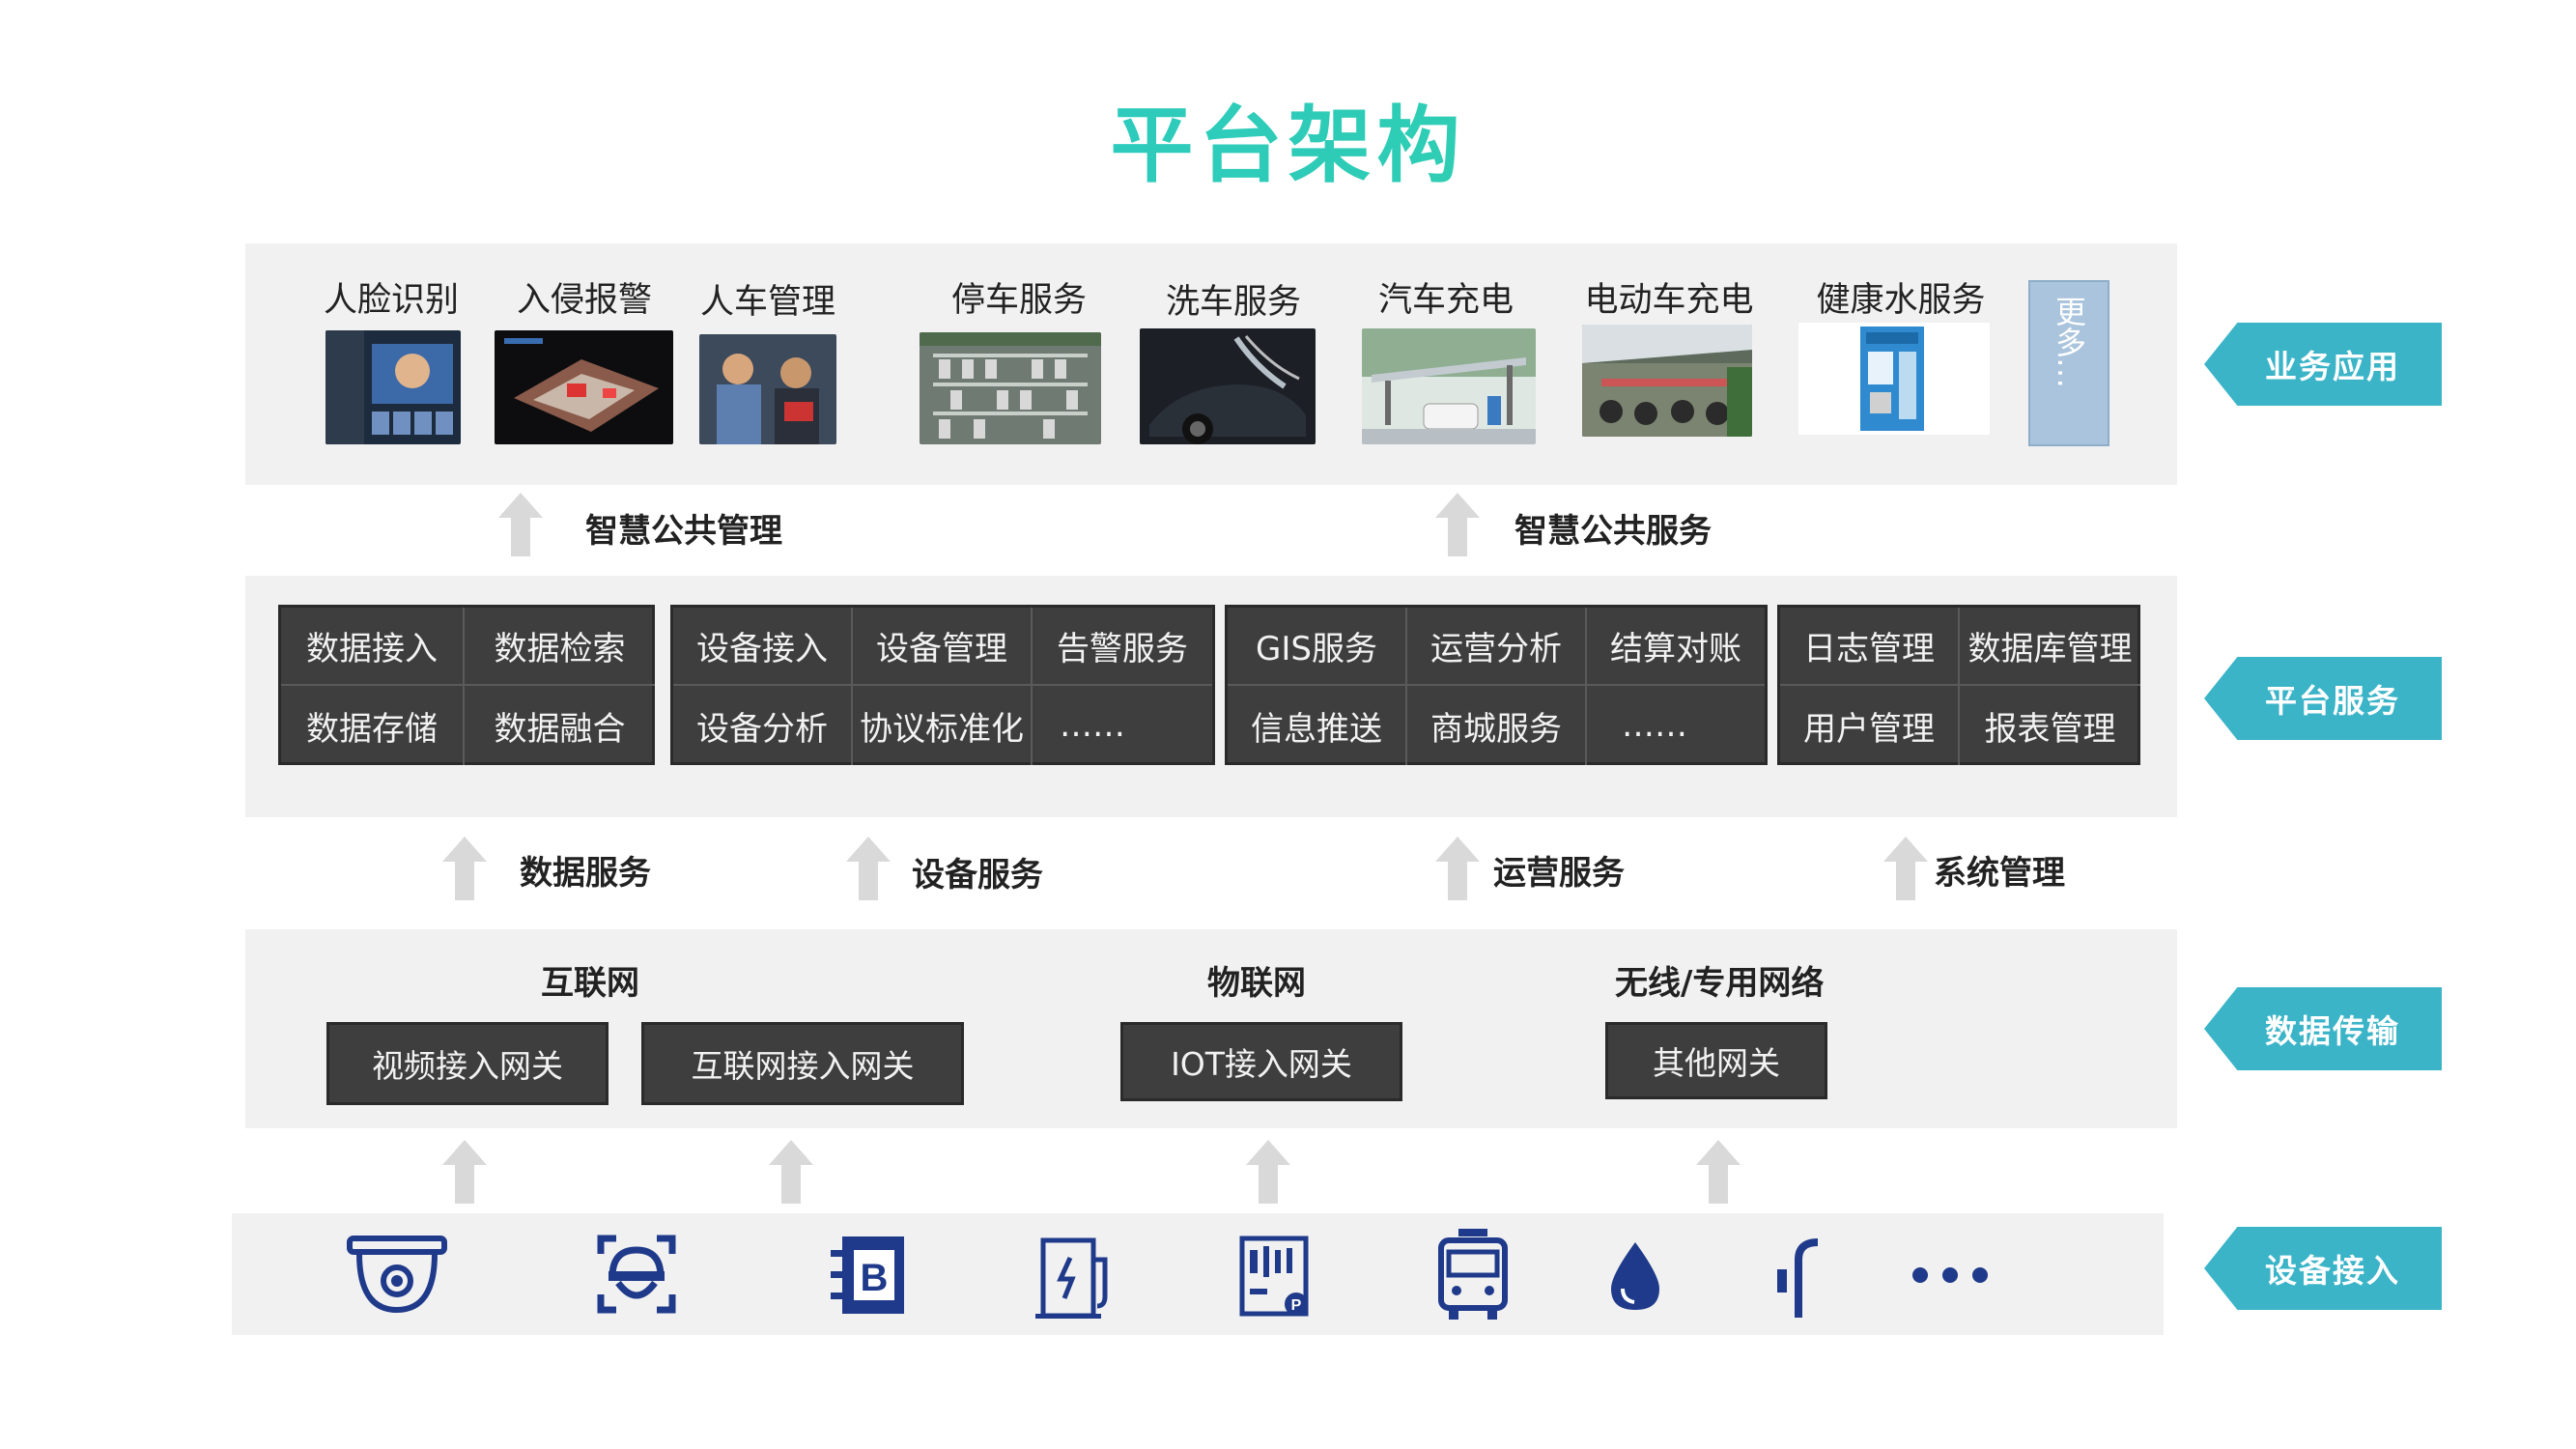 The width and height of the screenshot is (2576, 1449). I want to click on service-cell: 信息推送, so click(1317, 725).